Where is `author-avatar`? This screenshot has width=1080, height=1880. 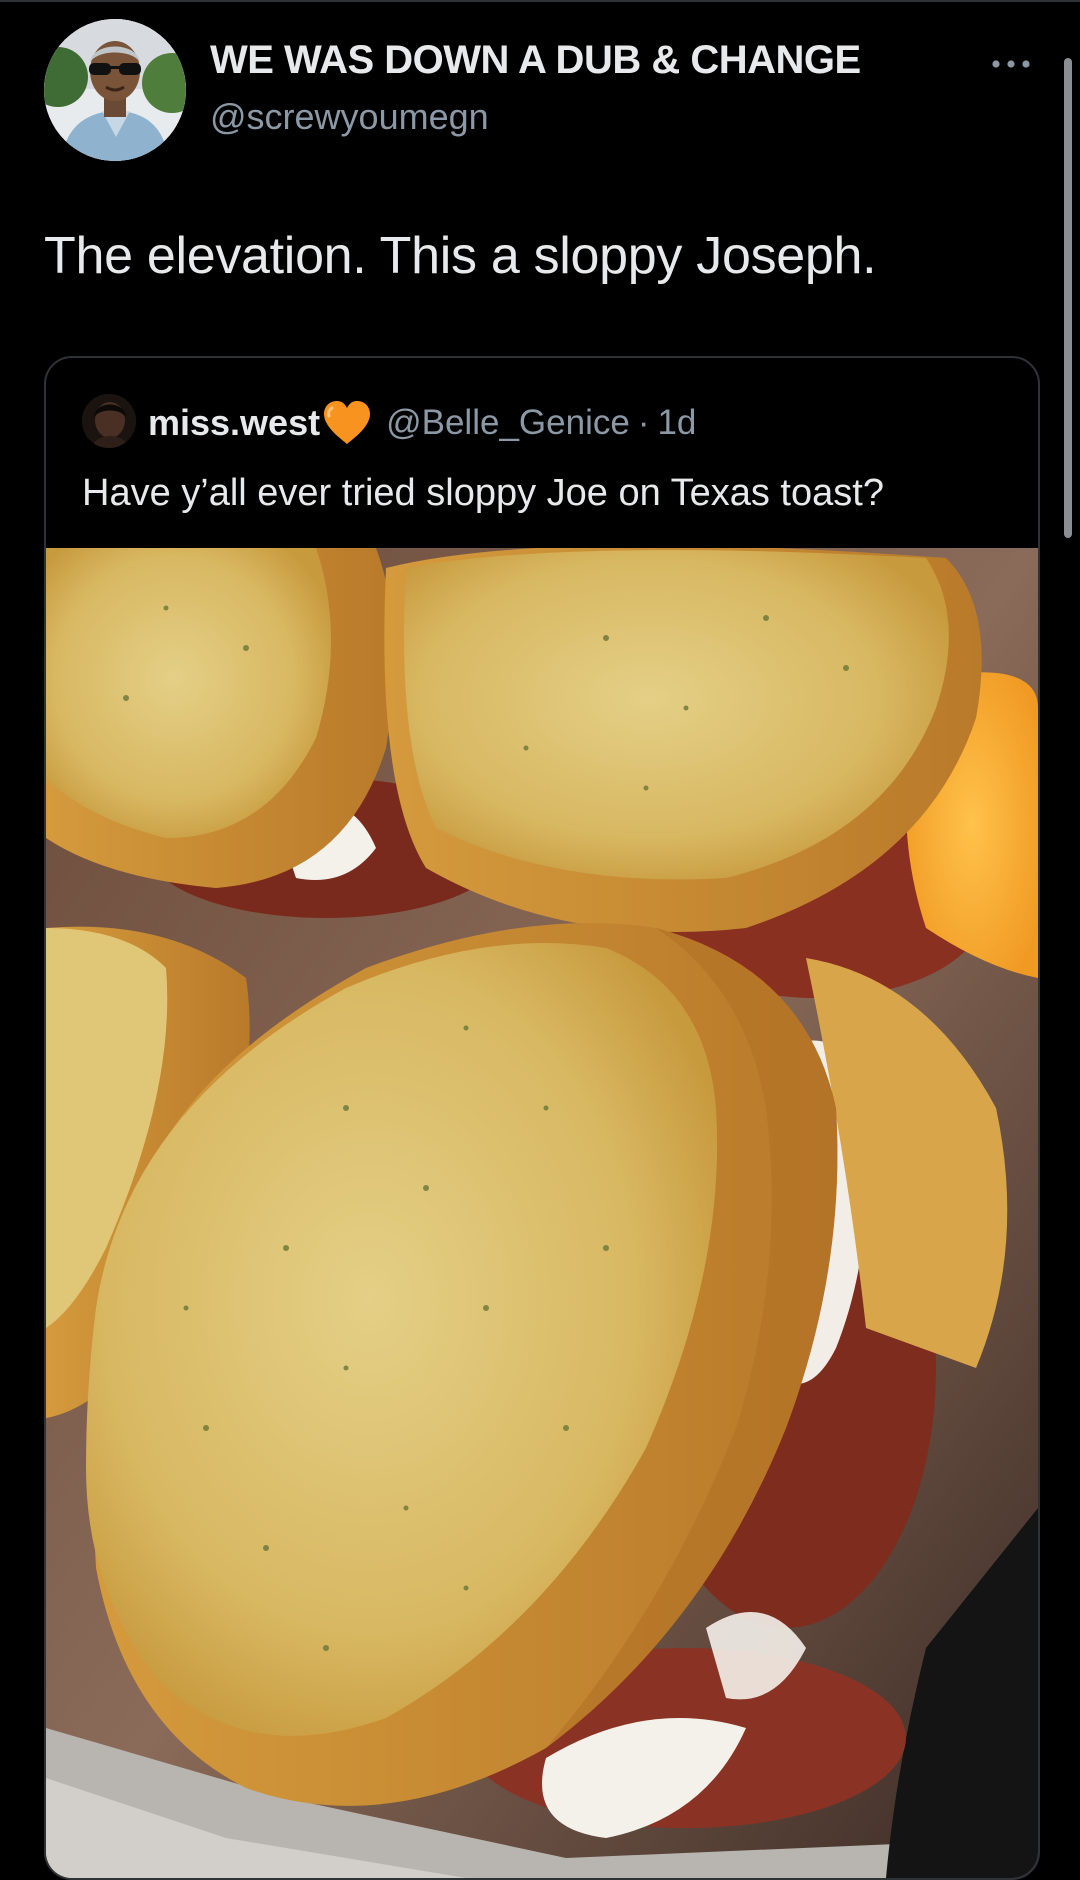
author-avatar is located at coordinates (115, 90).